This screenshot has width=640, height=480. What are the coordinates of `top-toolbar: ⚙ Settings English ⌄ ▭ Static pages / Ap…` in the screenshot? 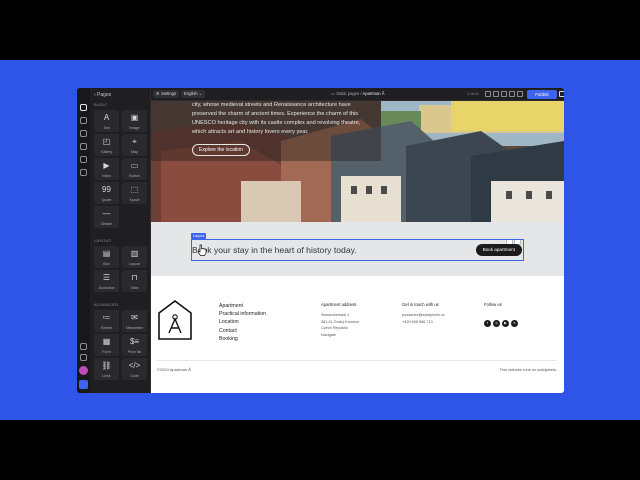 It's located at (357, 94).